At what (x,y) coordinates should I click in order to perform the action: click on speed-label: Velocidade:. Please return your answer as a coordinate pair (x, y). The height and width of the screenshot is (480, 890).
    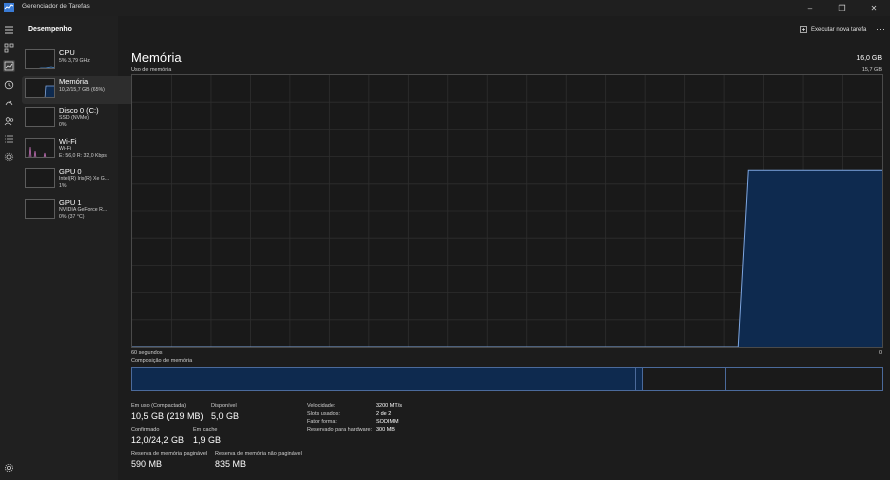
    Looking at the image, I should click on (321, 406).